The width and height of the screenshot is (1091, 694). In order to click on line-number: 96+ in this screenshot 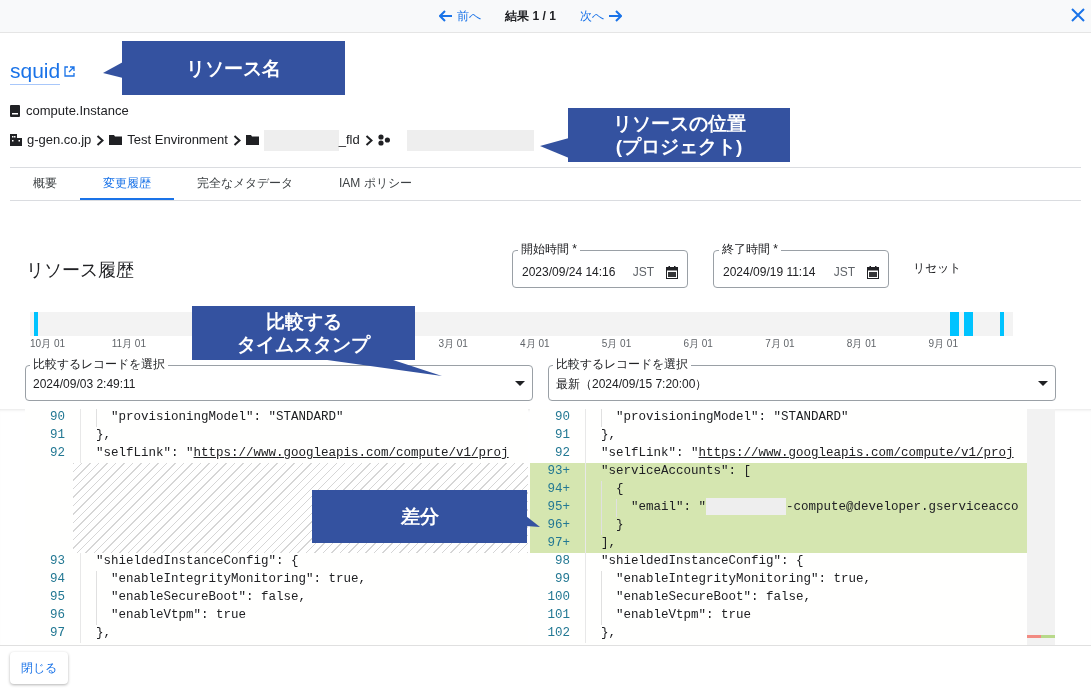, I will do `click(558, 526)`.